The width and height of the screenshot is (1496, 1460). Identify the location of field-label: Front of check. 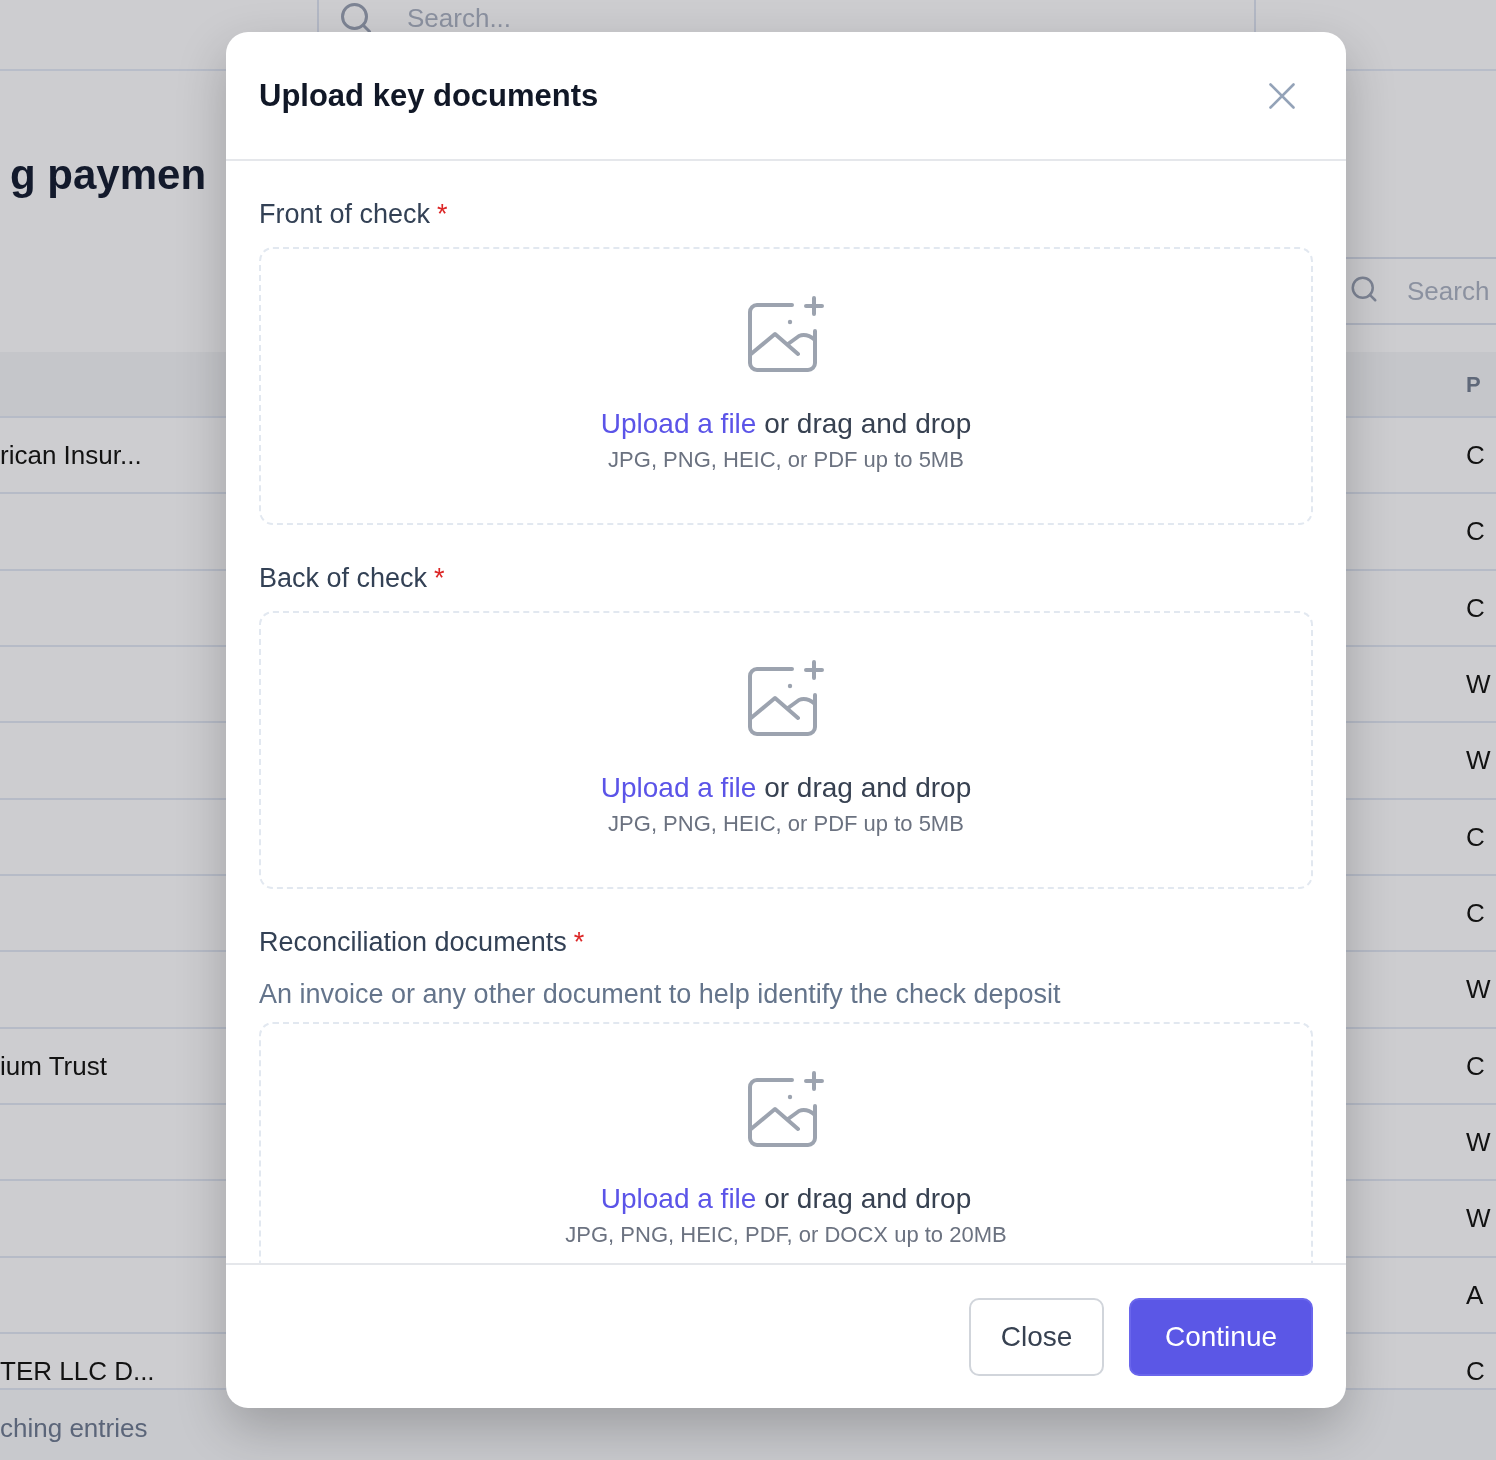
(345, 214).